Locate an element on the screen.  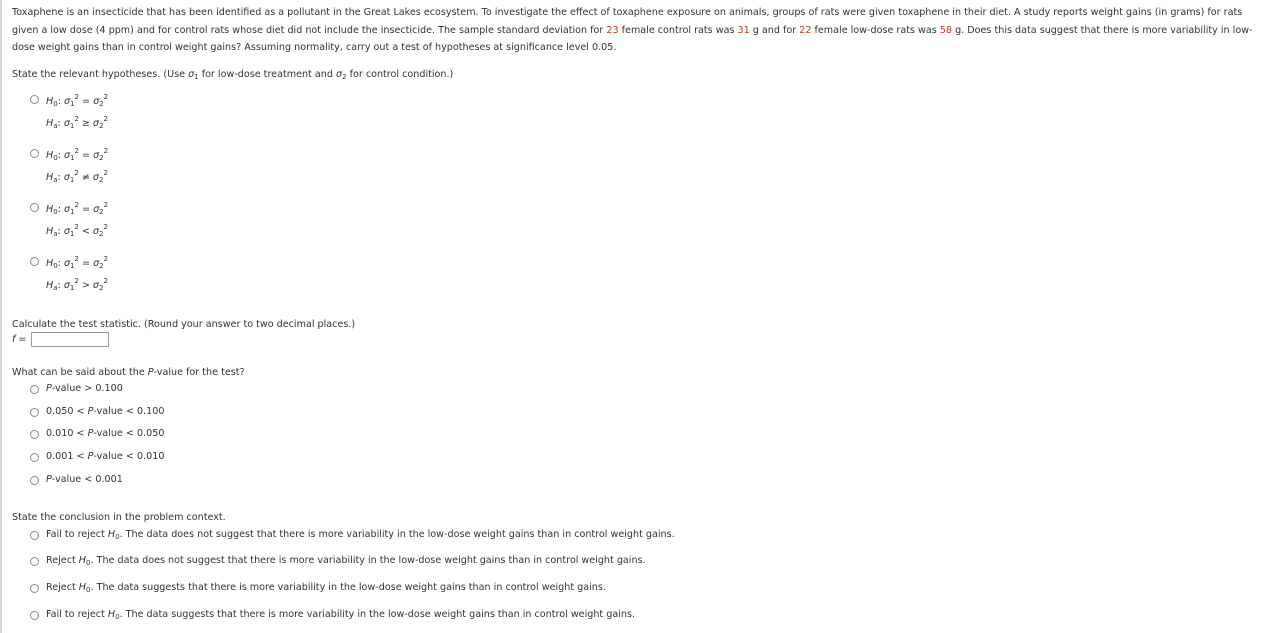
pvalue-option-label: 0.010 < P-value < 0.050 is located at coordinates (105, 433).